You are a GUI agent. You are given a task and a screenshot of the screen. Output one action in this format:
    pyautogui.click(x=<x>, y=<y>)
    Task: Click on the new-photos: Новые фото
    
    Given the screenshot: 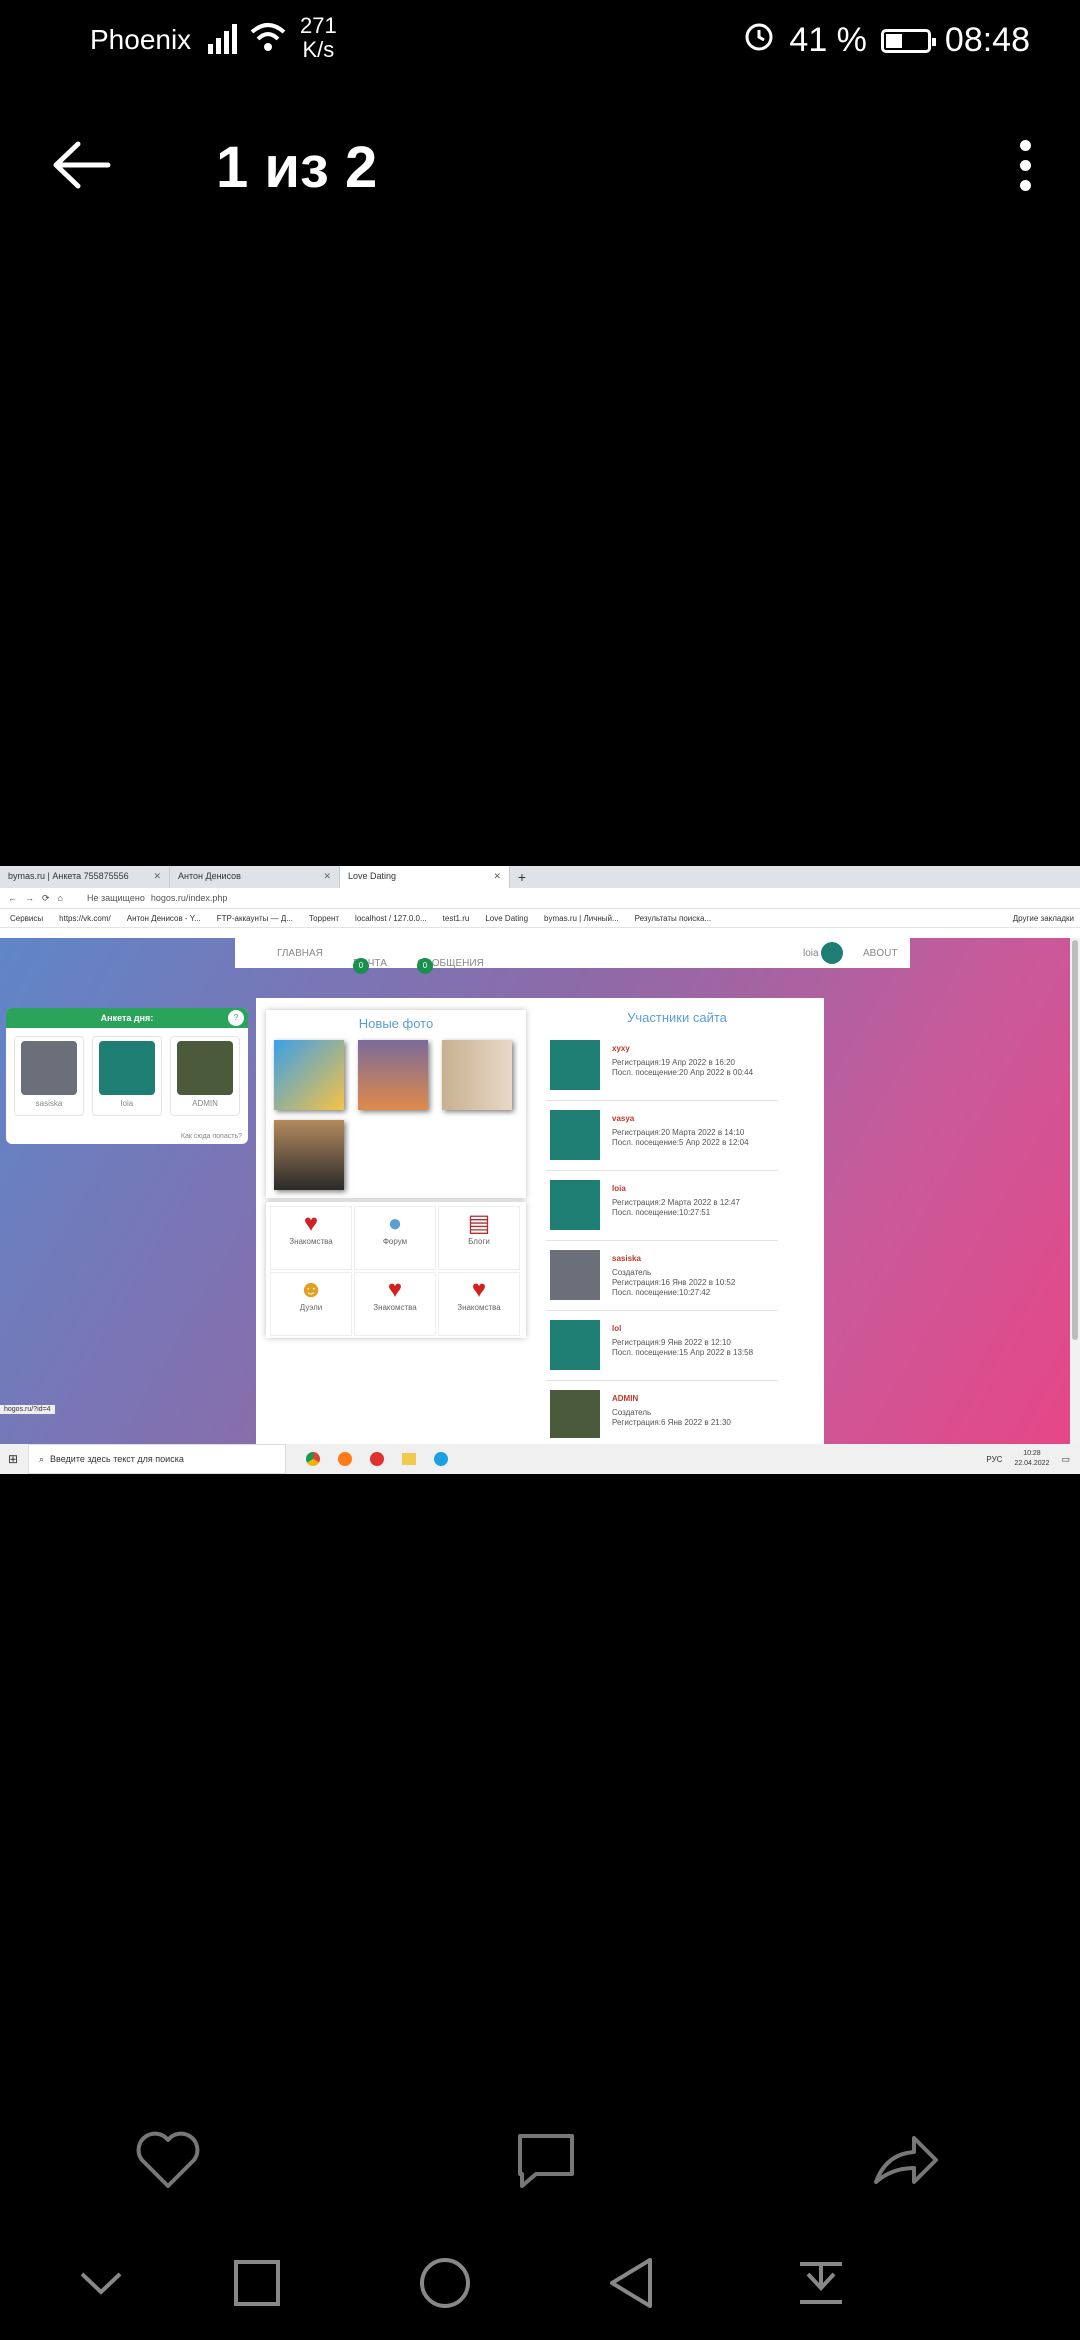 What is the action you would take?
    pyautogui.click(x=396, y=1104)
    